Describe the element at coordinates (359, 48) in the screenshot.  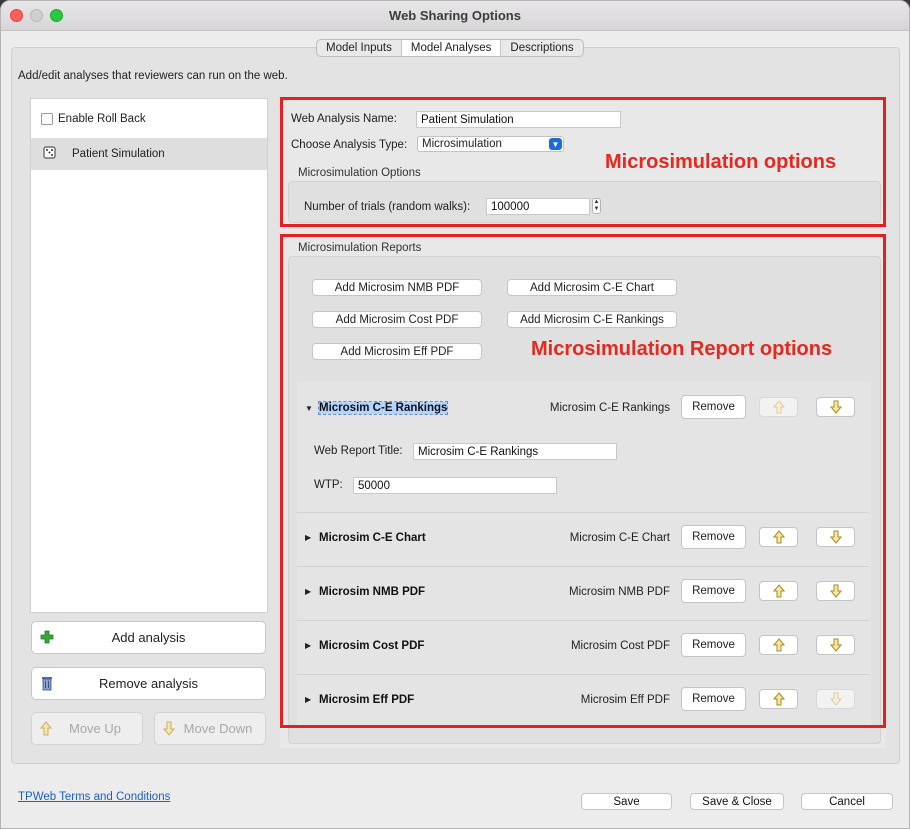
I see `tab-model-inputs: Model Inputs` at that location.